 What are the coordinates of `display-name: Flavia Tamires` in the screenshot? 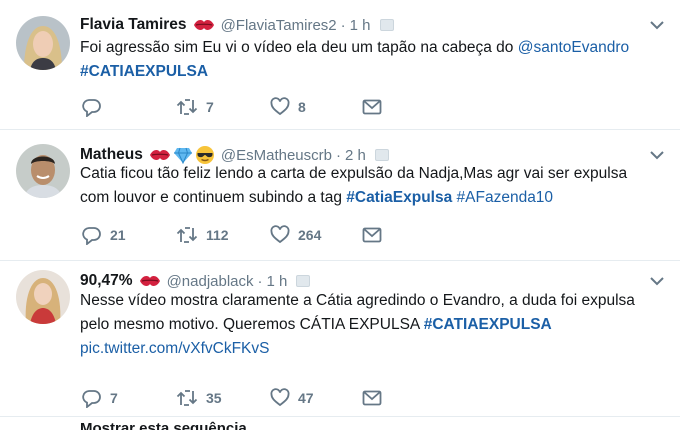 It's located at (133, 25).